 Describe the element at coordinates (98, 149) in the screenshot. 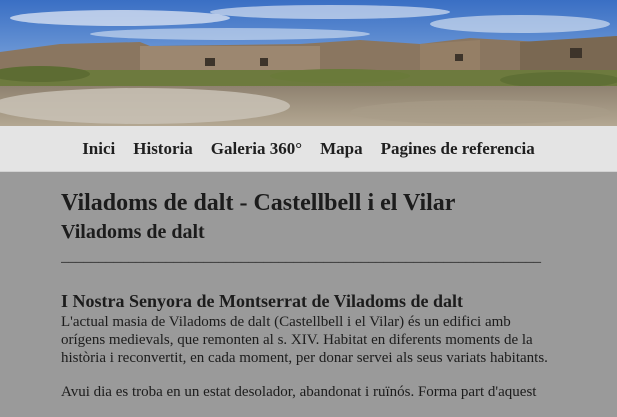

I see `nav-link-inici: Inici` at that location.